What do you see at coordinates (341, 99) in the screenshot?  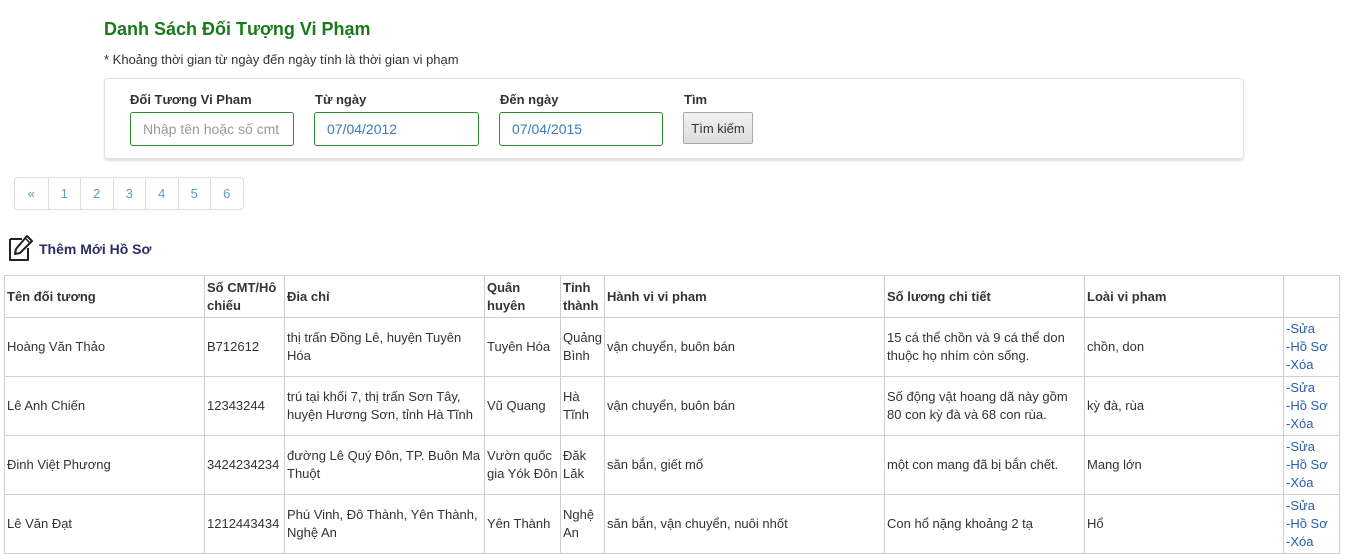 I see `from-date-label: Từ ngày` at bounding box center [341, 99].